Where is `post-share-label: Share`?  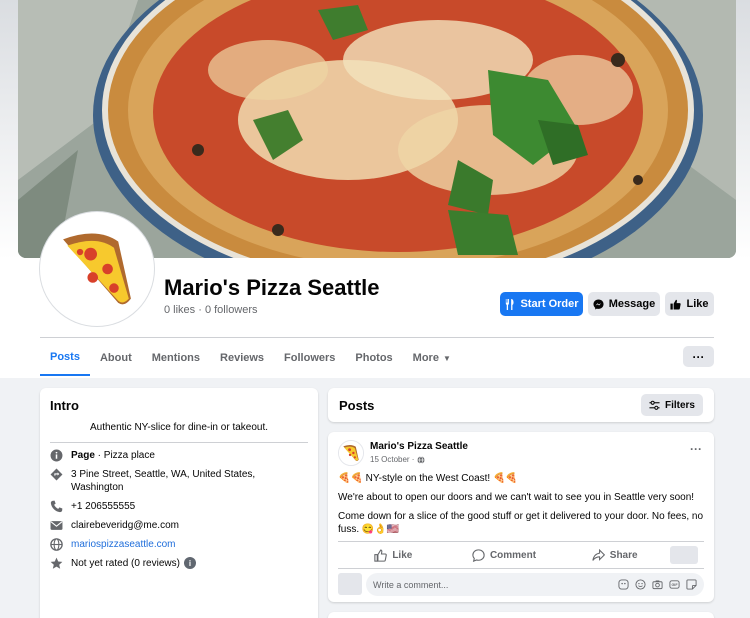
post-share-label: Share is located at coordinates (623, 555).